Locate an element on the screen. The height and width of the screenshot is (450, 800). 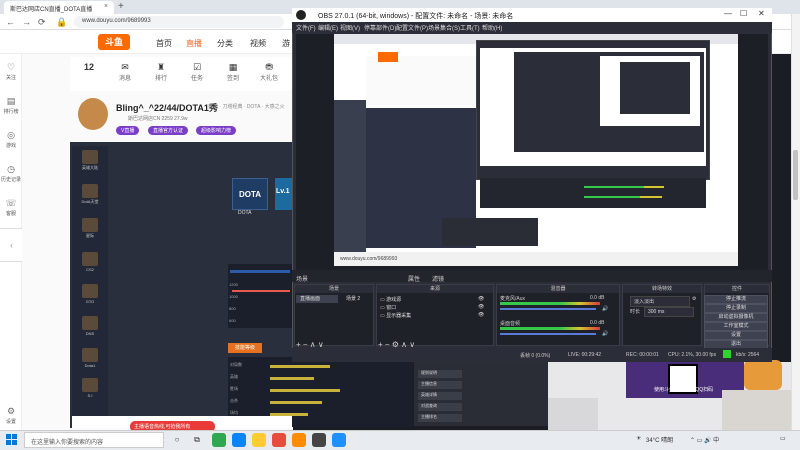
badge-official: 直播官方认证 is located at coordinates (168, 130).